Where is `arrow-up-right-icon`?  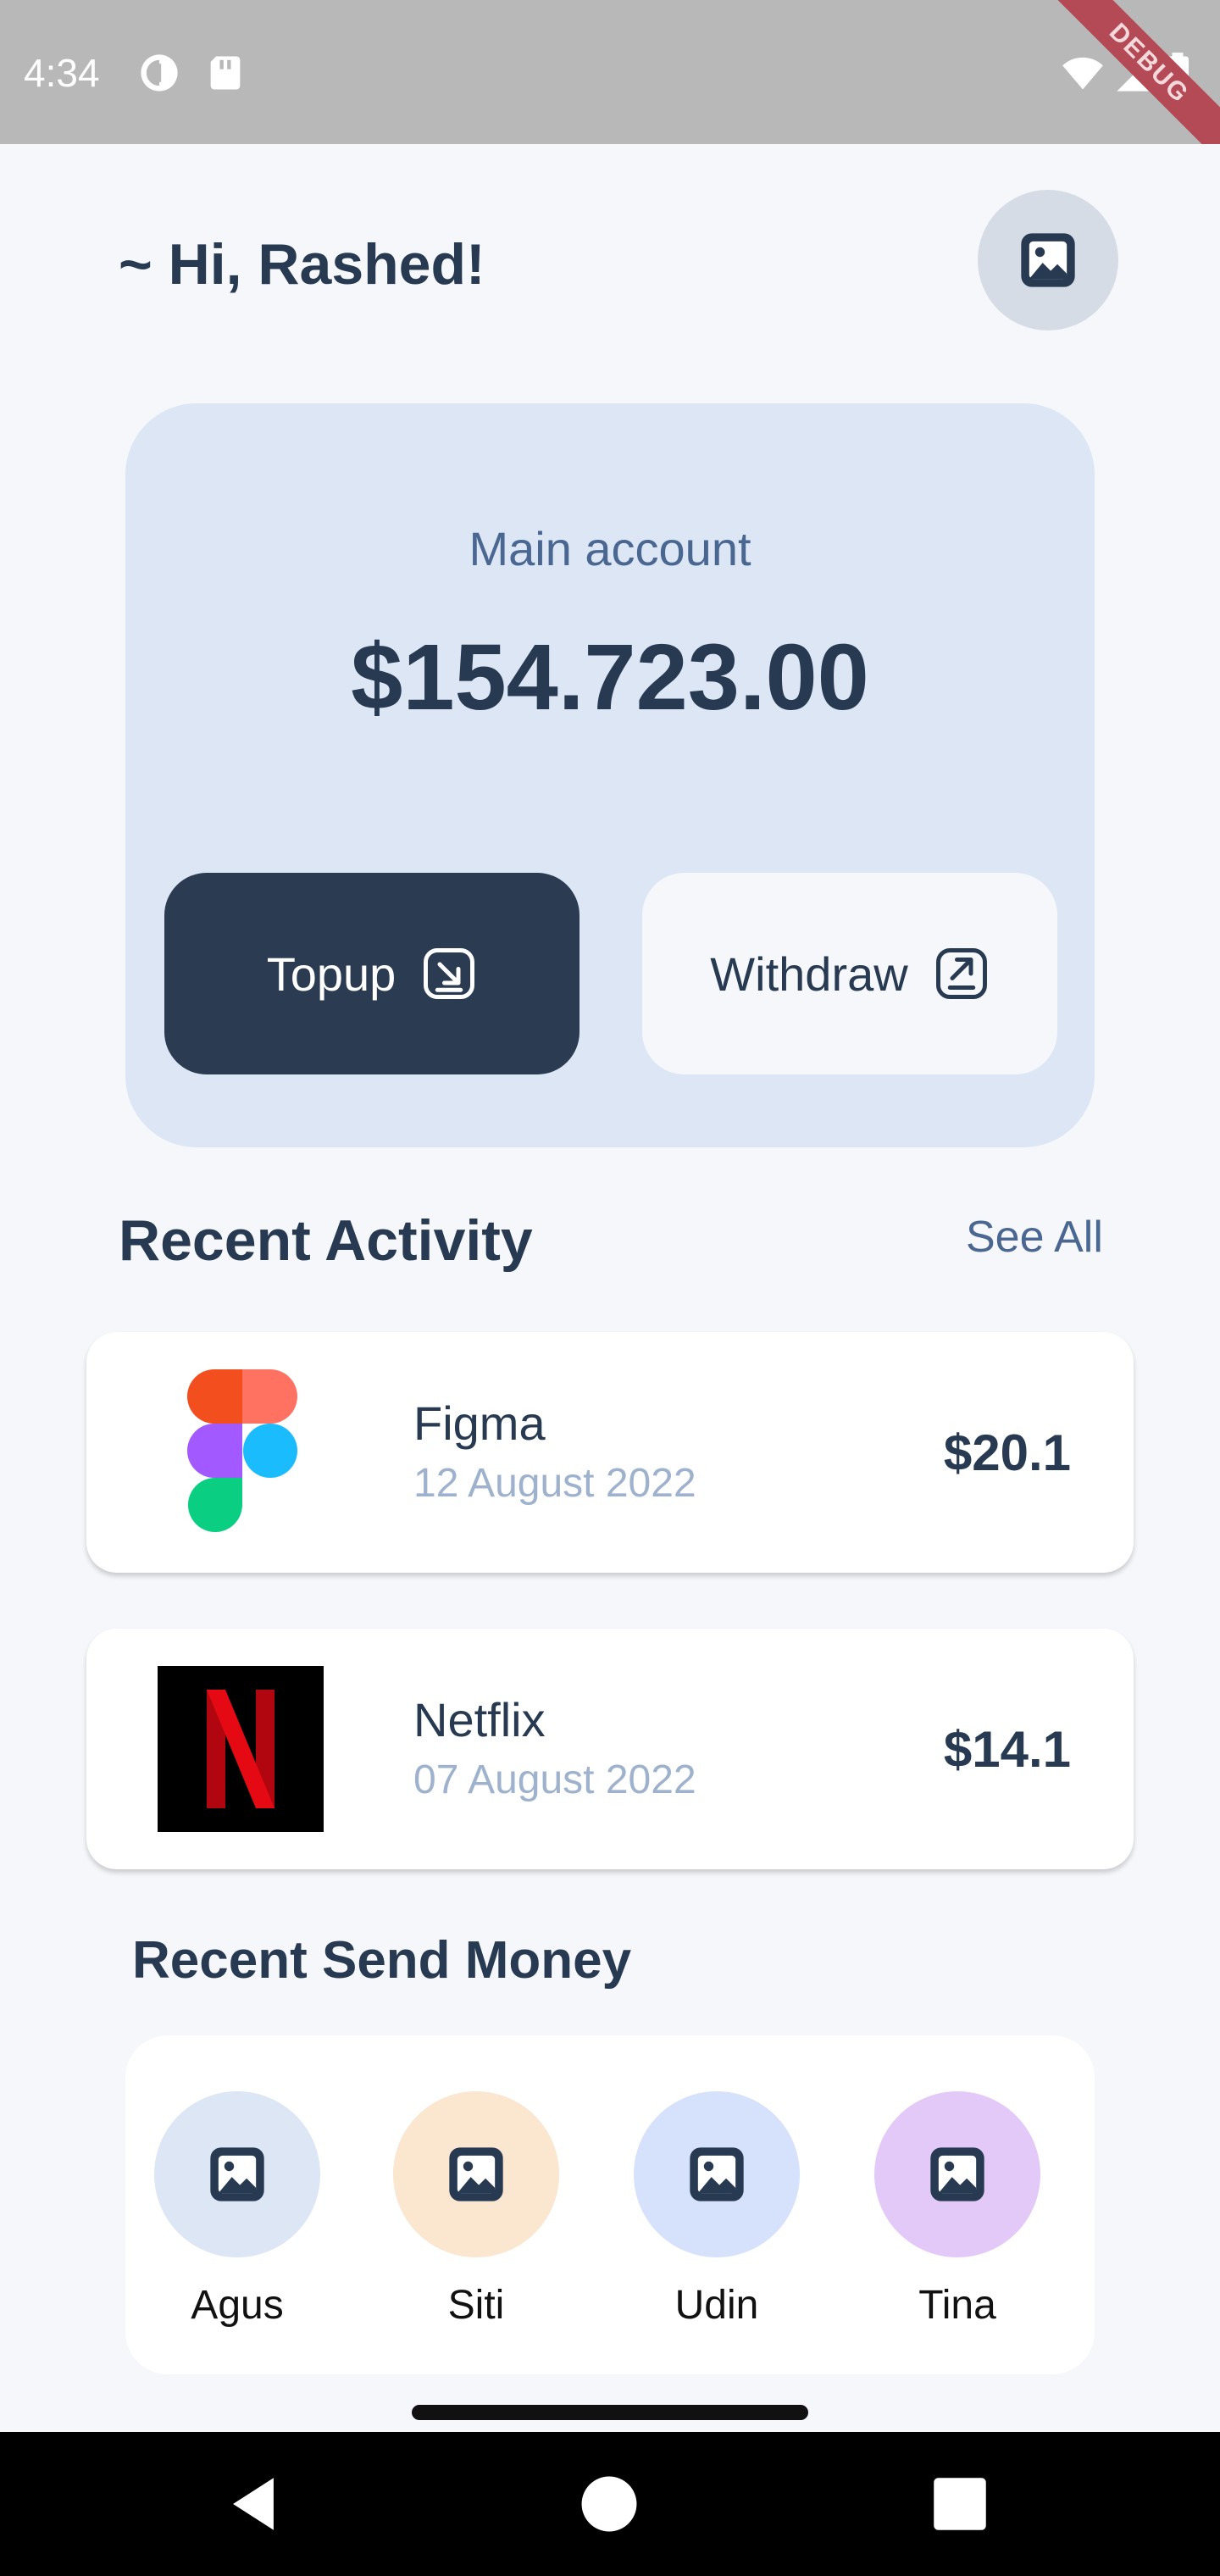
arrow-up-right-icon is located at coordinates (962, 974).